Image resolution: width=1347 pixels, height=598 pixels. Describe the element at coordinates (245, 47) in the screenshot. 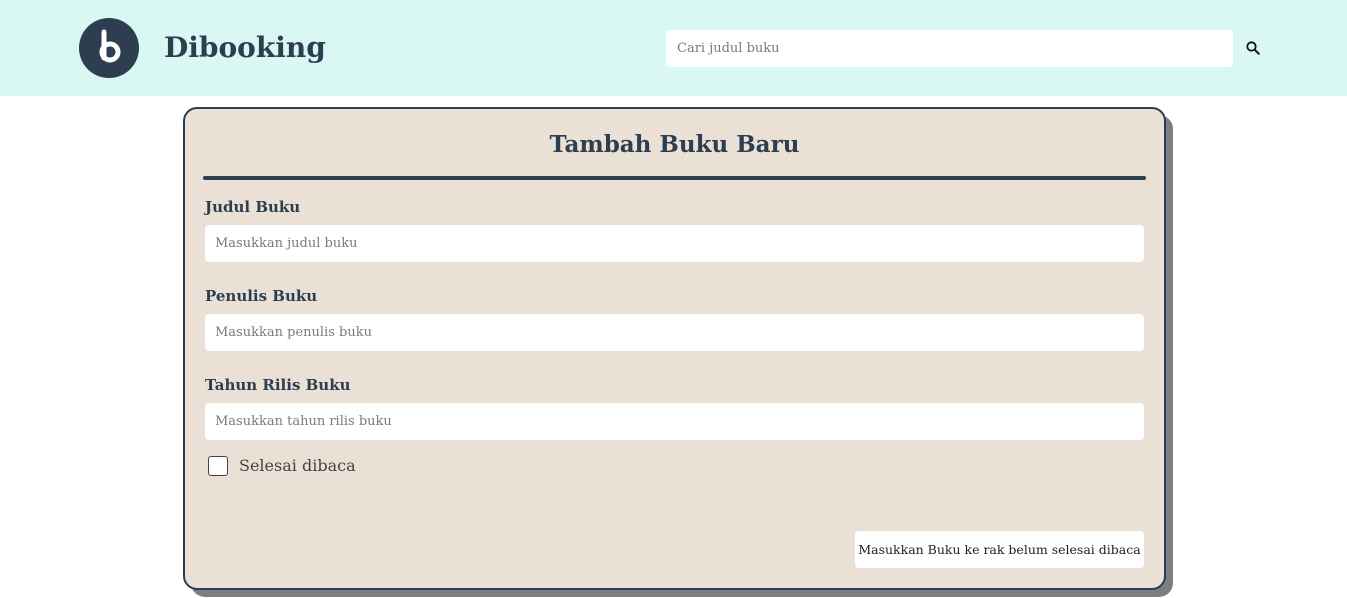

I see `brand-name: Dibooking` at that location.